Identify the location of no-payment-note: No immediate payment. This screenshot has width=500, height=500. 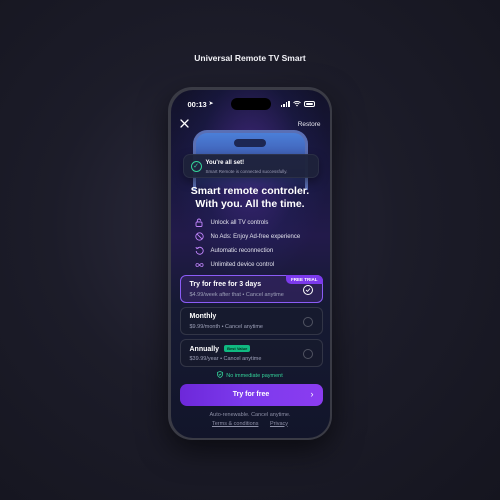
(250, 374).